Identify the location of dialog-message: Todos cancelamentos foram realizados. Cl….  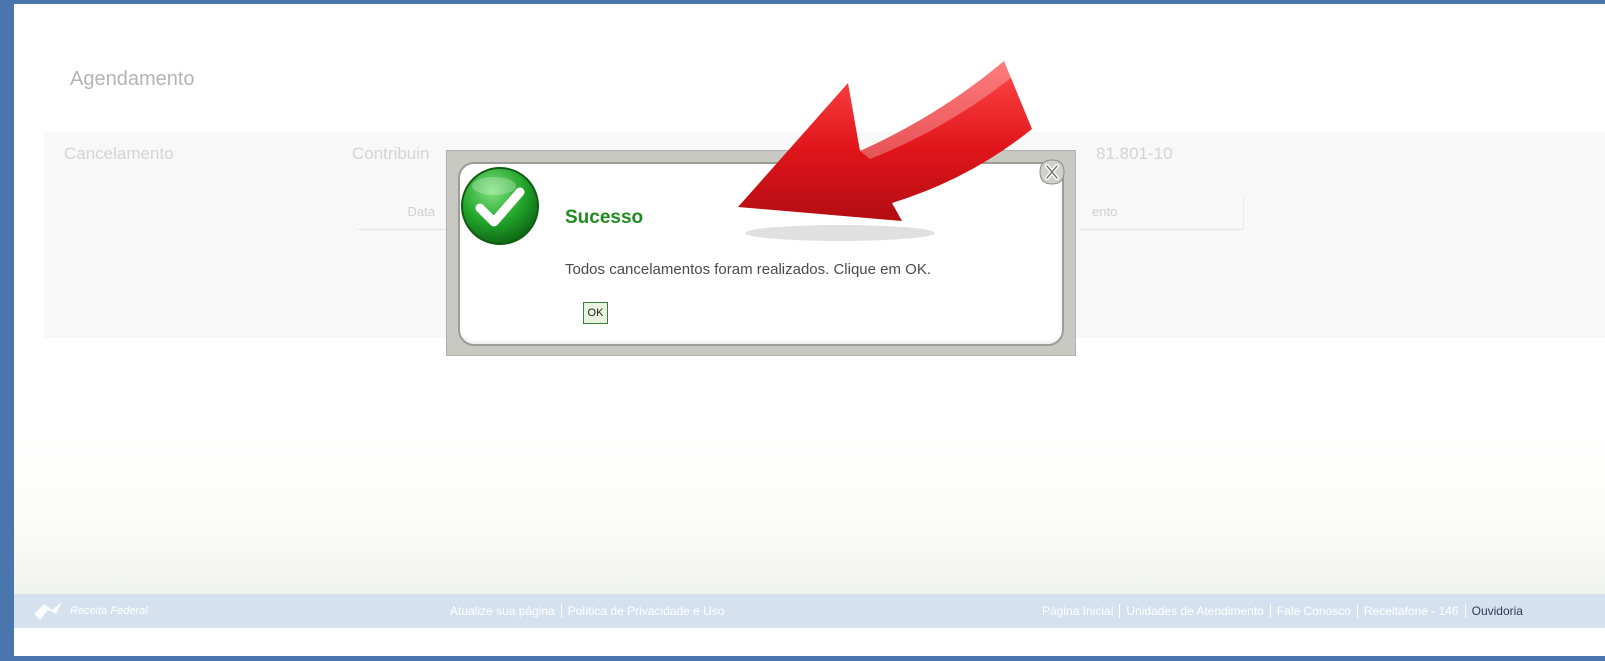
(748, 269).